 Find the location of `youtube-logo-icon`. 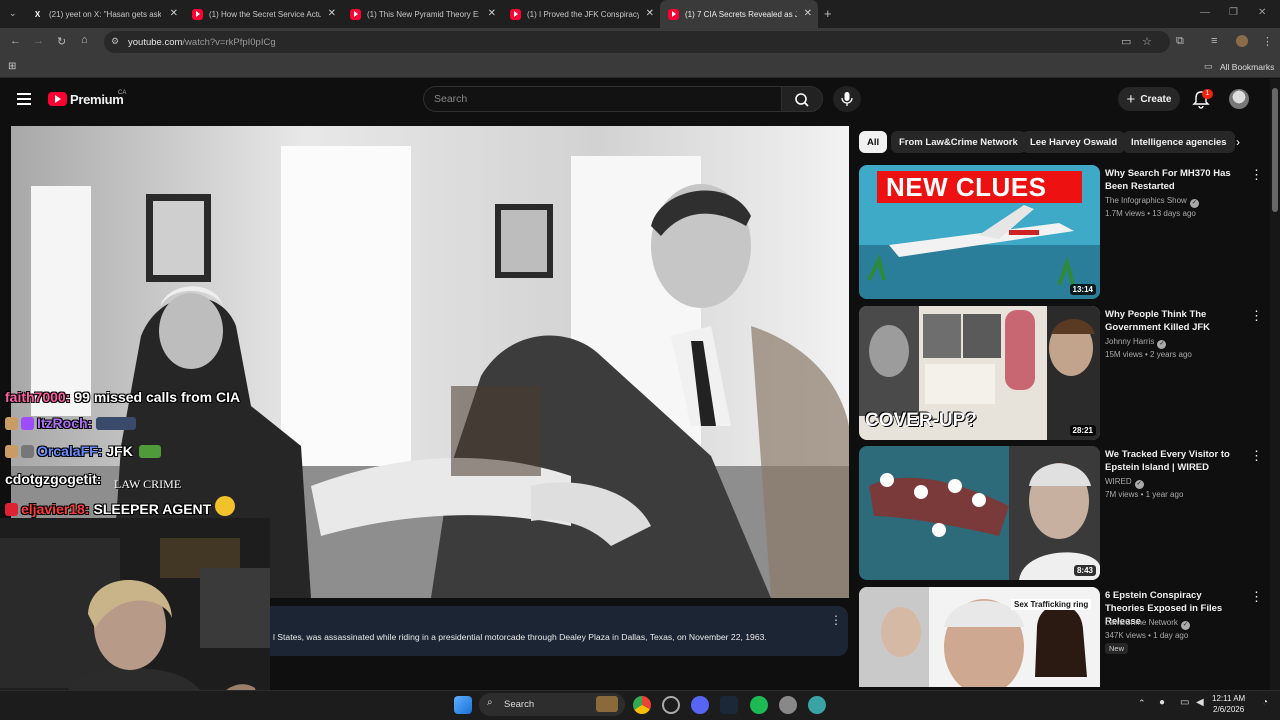

youtube-logo-icon is located at coordinates (57, 99).